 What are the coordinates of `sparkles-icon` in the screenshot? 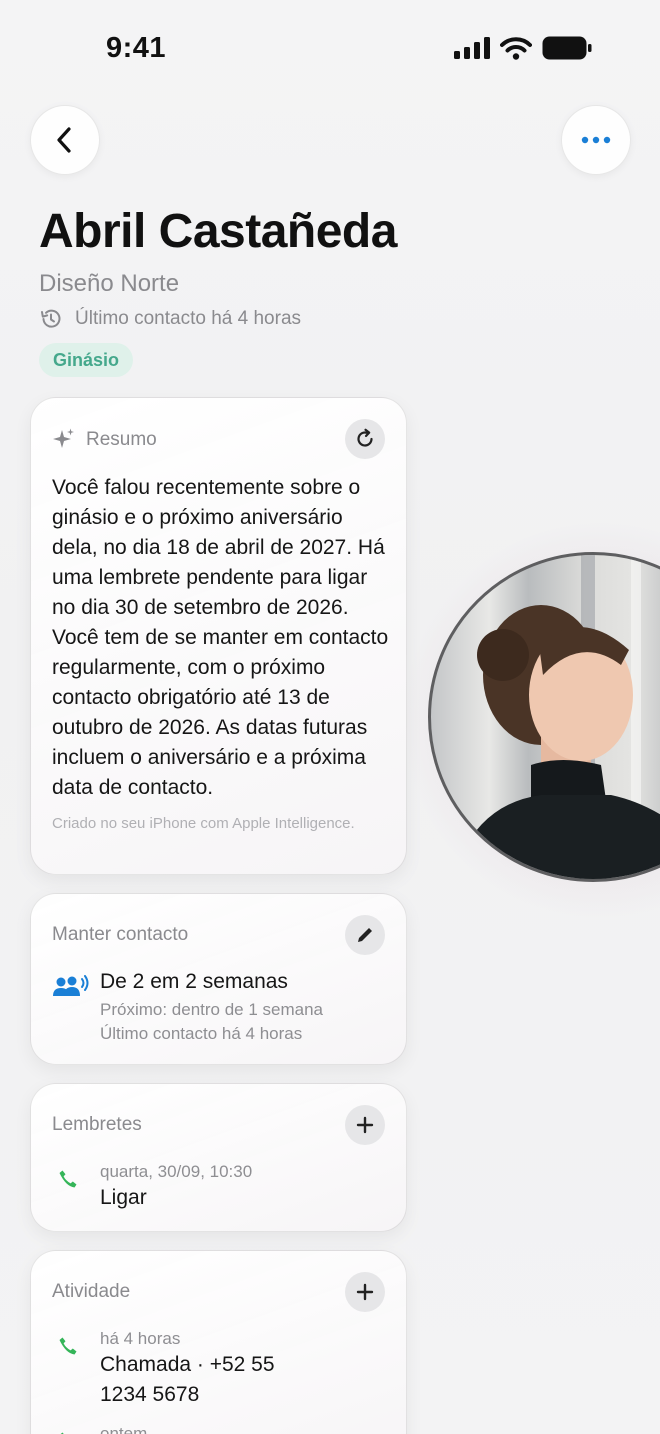 It's located at (63, 438).